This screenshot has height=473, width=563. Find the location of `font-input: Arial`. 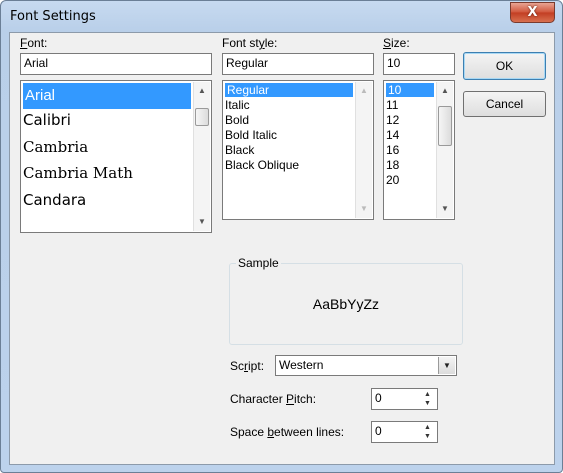

font-input: Arial is located at coordinates (116, 64).